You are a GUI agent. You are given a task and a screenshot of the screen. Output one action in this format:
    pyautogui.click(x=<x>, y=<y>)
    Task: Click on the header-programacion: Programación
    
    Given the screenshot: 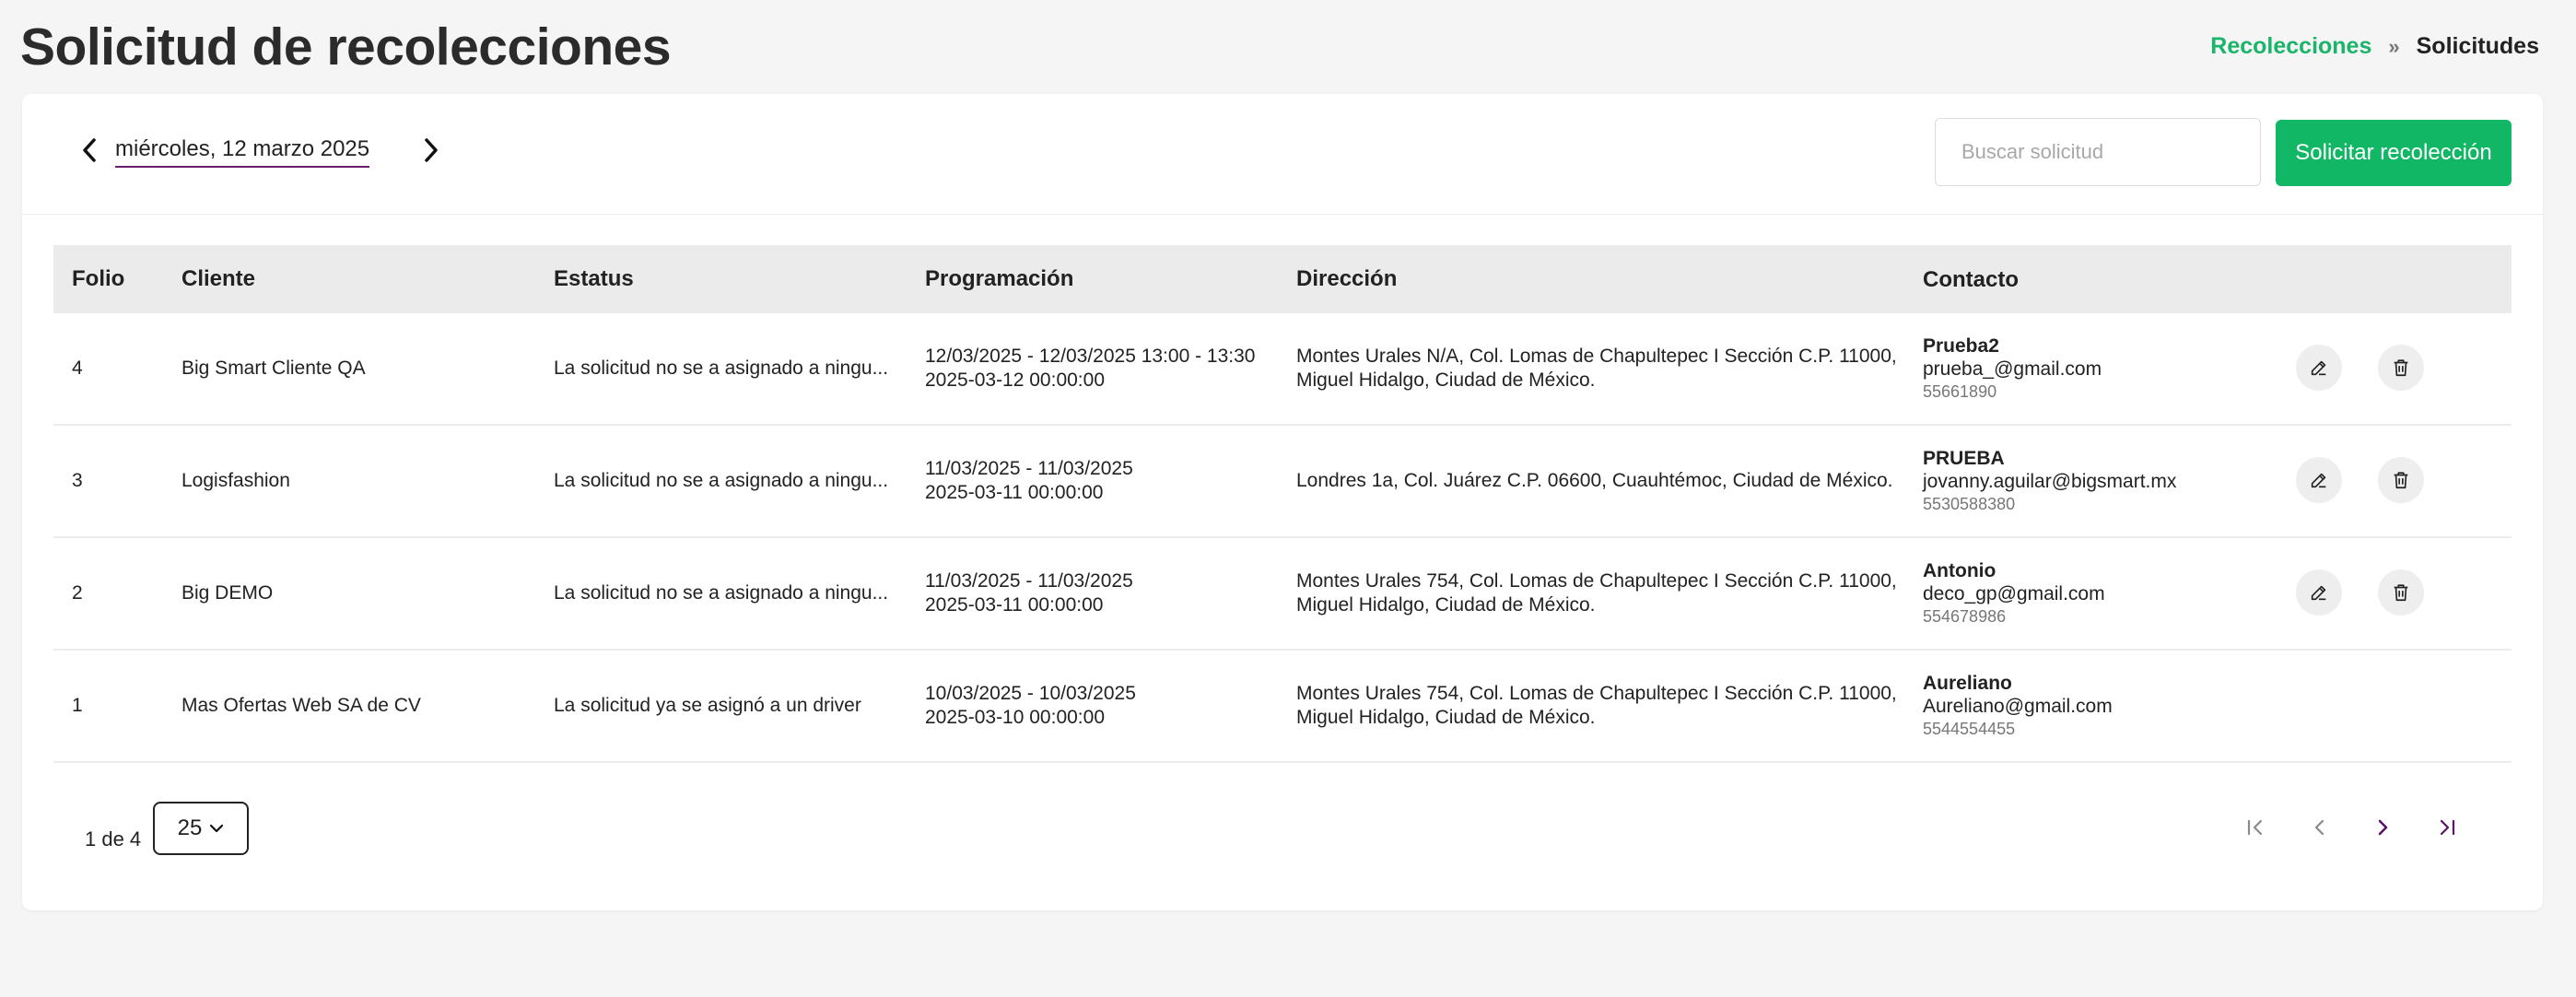 What is the action you would take?
    pyautogui.click(x=1000, y=278)
    